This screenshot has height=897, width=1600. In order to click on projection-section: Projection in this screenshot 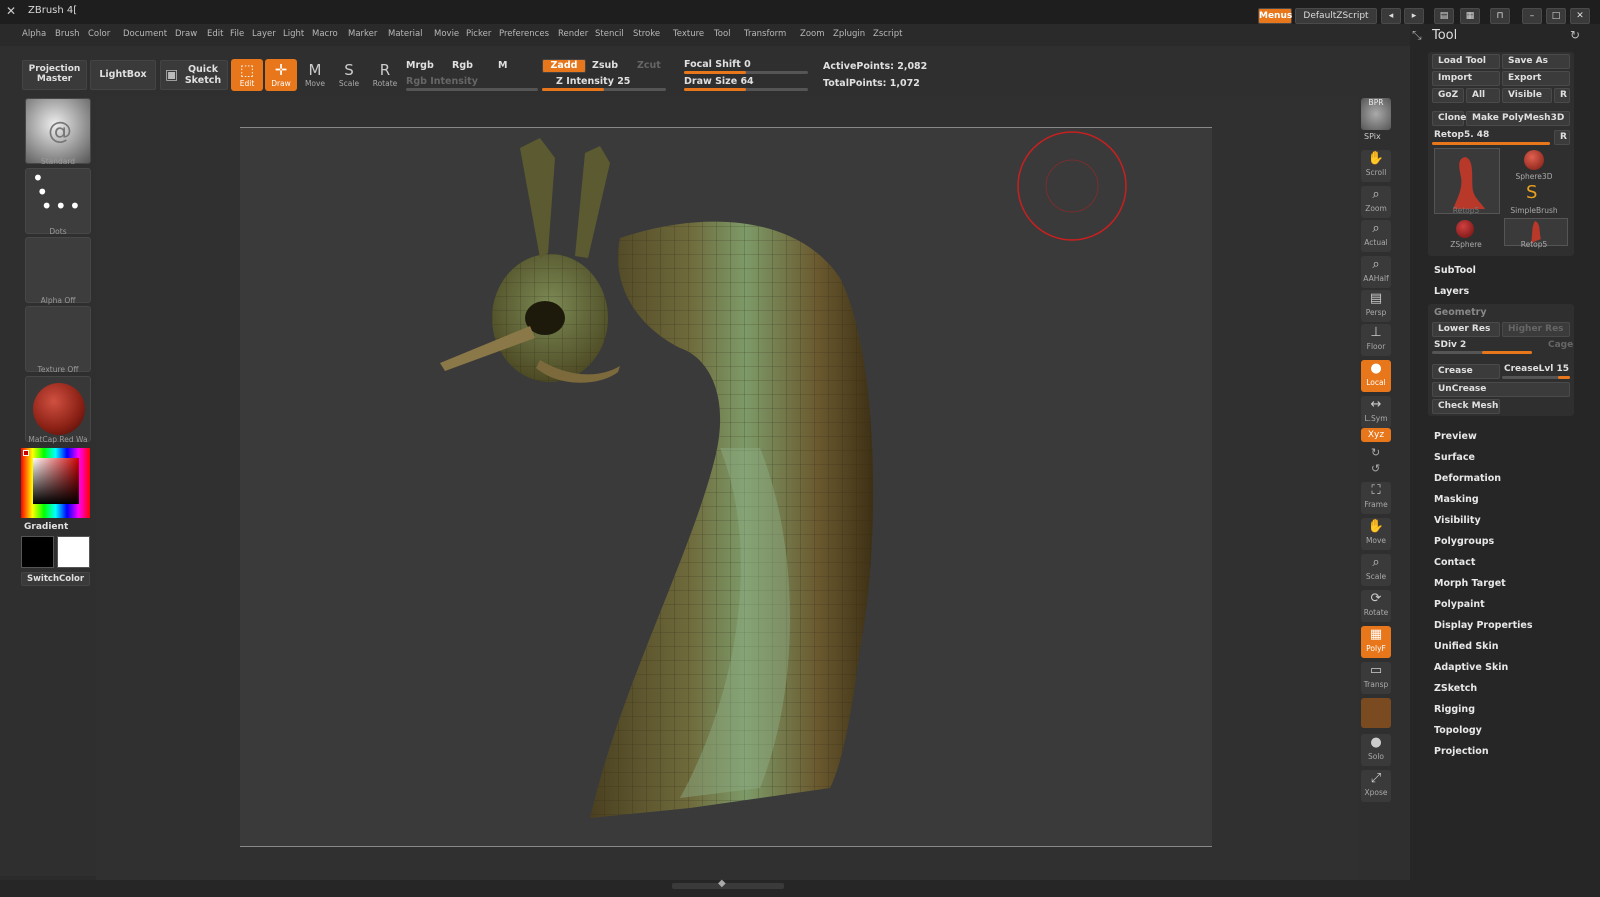, I will do `click(1461, 751)`.